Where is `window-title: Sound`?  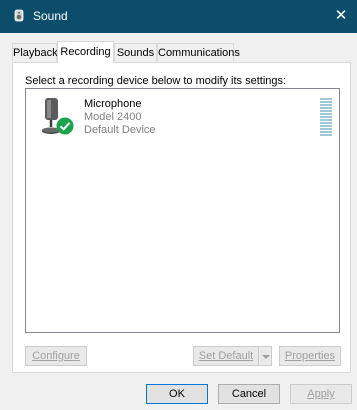
window-title: Sound is located at coordinates (50, 16).